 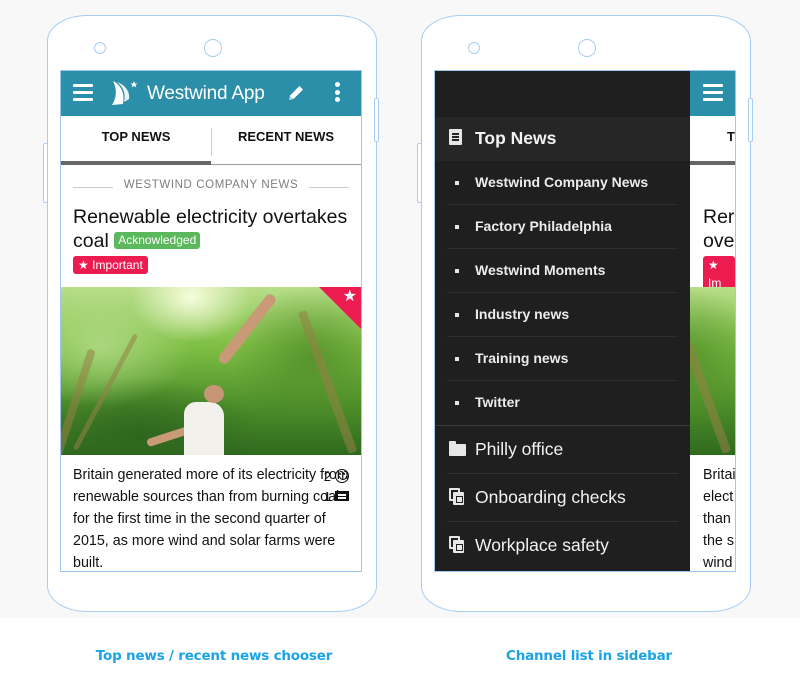 I want to click on active-tab-indicator, so click(x=136, y=163).